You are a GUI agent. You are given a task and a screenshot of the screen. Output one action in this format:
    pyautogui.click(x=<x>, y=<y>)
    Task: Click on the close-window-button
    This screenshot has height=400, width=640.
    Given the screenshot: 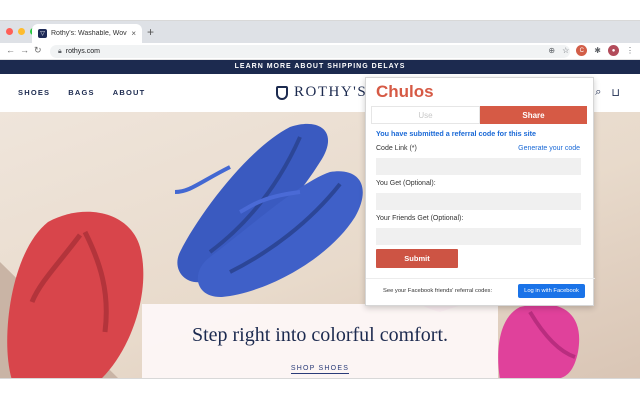 What is the action you would take?
    pyautogui.click(x=9, y=31)
    